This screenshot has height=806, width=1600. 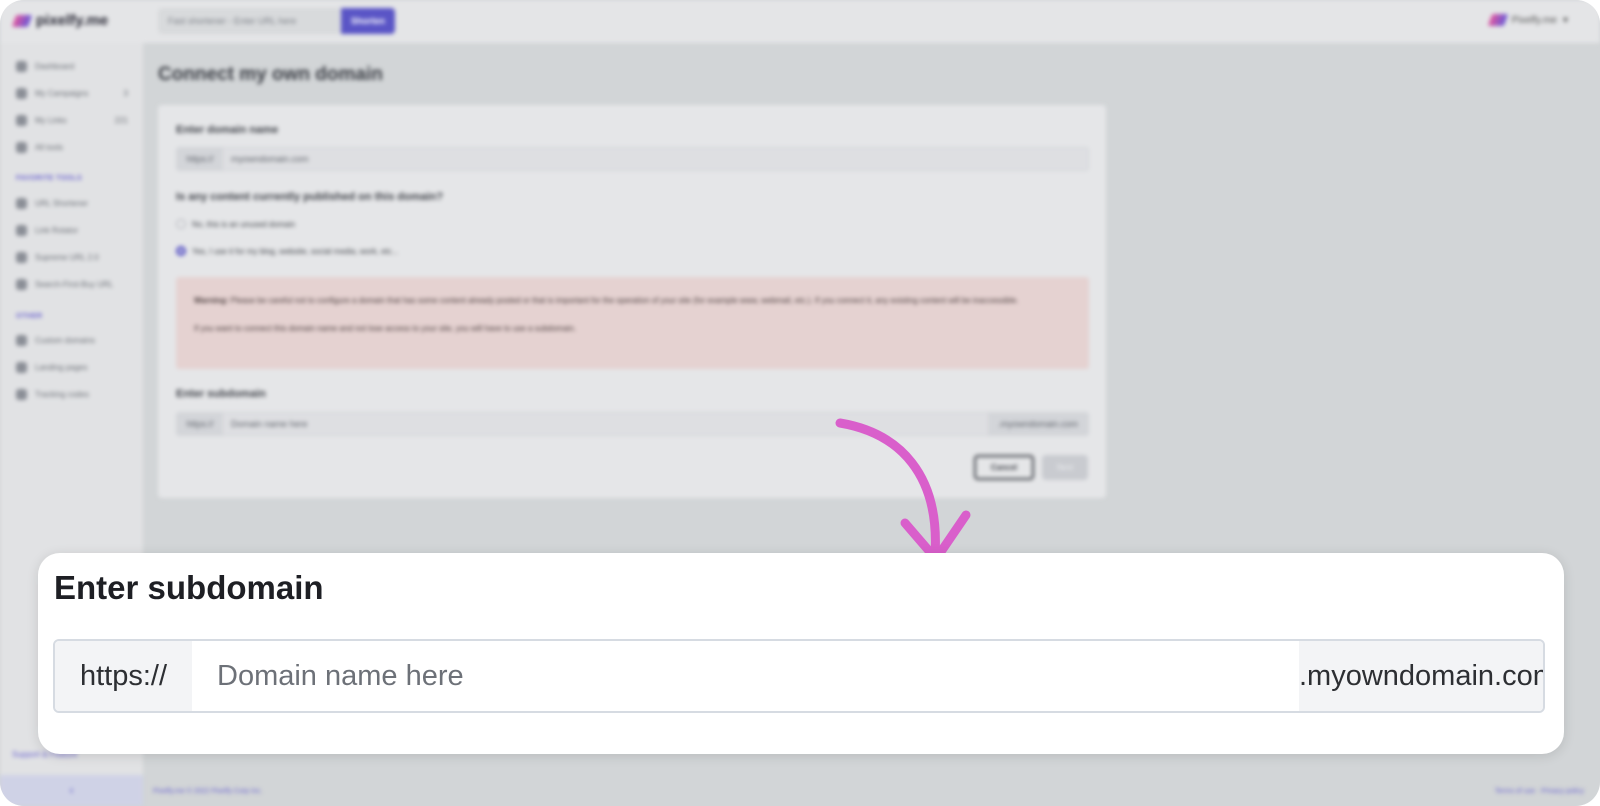 What do you see at coordinates (181, 224) in the screenshot?
I see `radio-icon` at bounding box center [181, 224].